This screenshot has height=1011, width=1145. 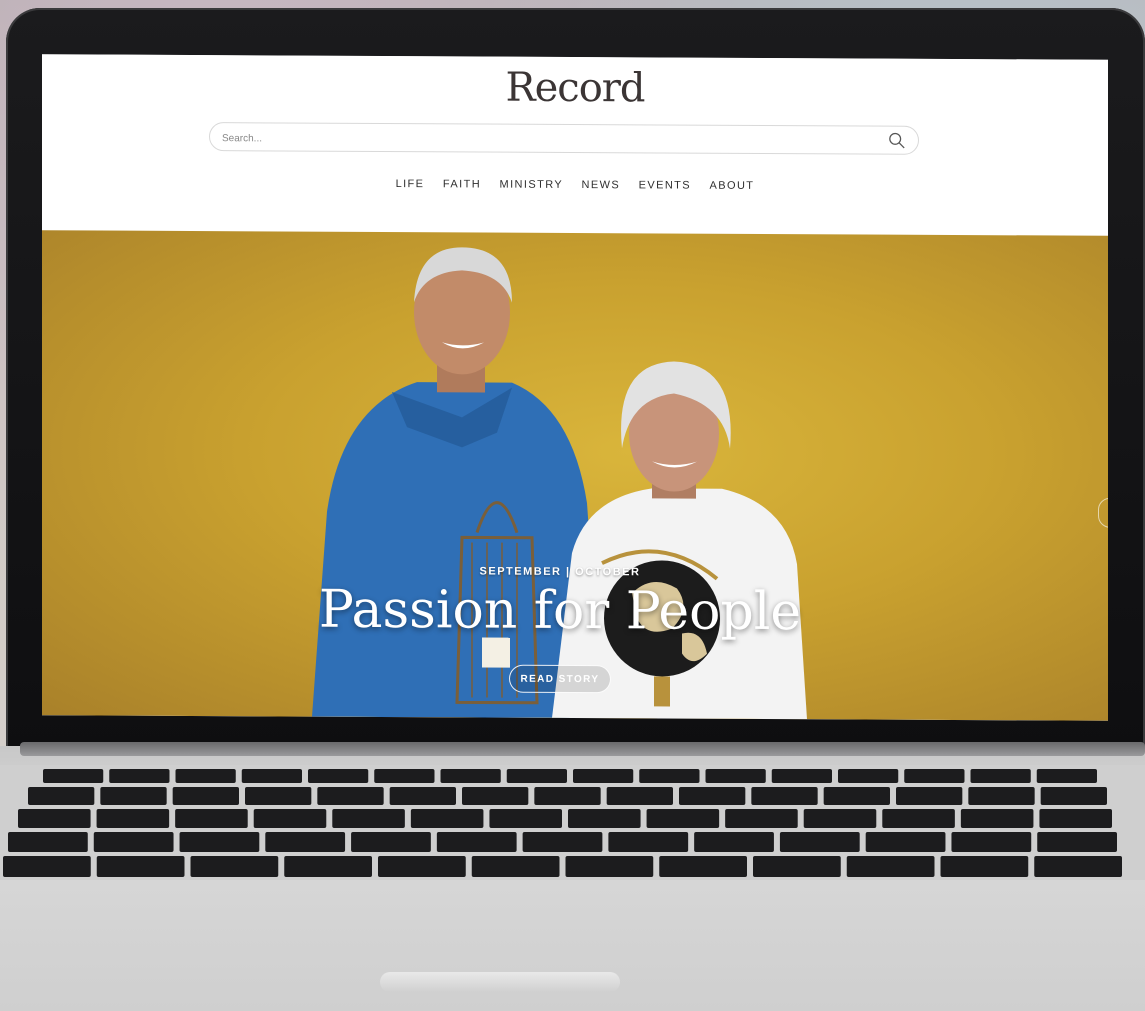 I want to click on site-logo: Record, so click(x=575, y=88).